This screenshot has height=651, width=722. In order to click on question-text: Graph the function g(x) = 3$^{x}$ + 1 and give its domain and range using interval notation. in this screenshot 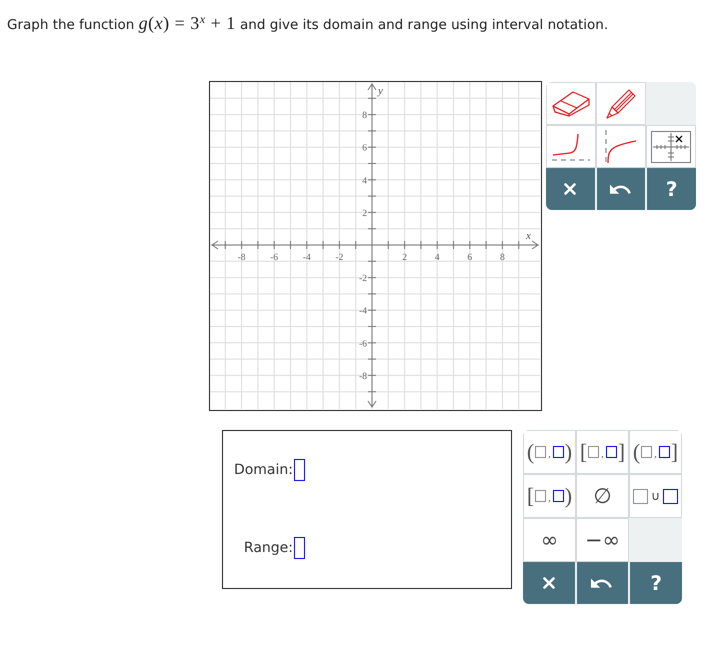, I will do `click(308, 24)`.